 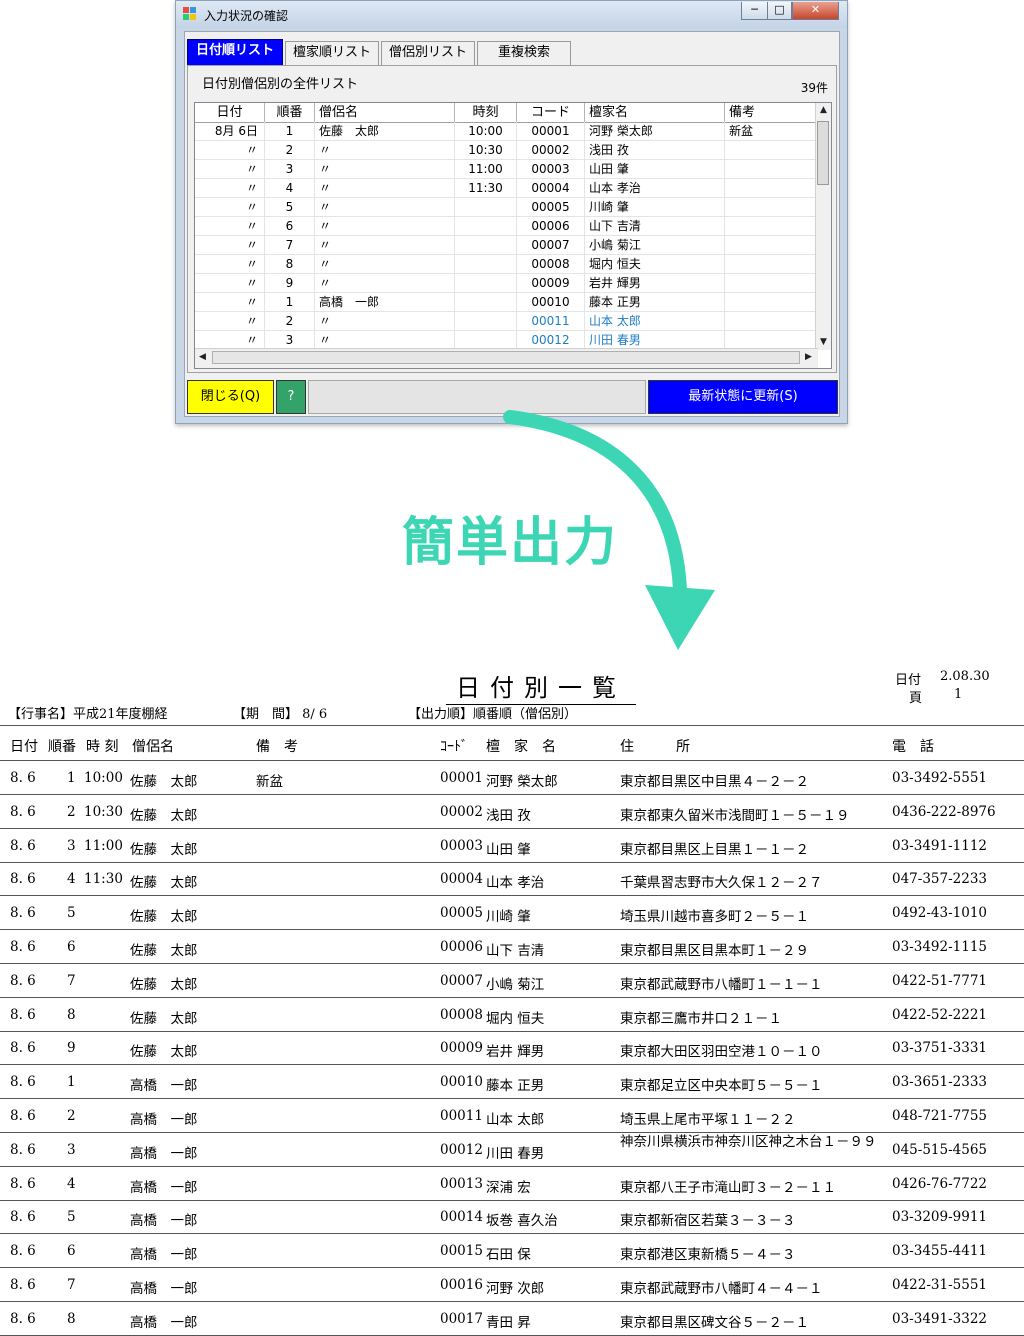 What do you see at coordinates (280, 84) in the screenshot?
I see `panel-title: 日付別僧侶別の全件リスト` at bounding box center [280, 84].